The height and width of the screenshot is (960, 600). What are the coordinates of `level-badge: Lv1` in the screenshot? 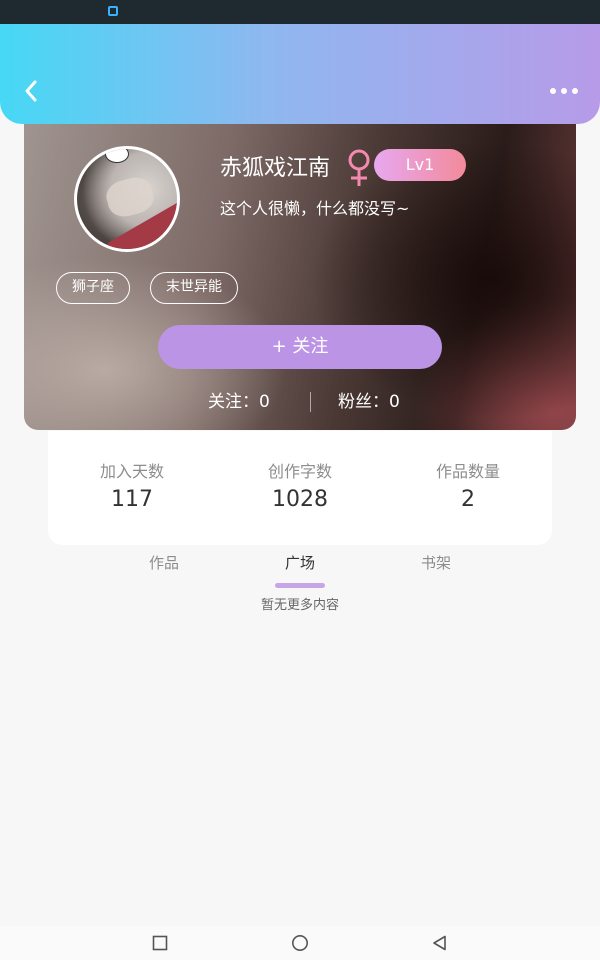 It's located at (420, 165).